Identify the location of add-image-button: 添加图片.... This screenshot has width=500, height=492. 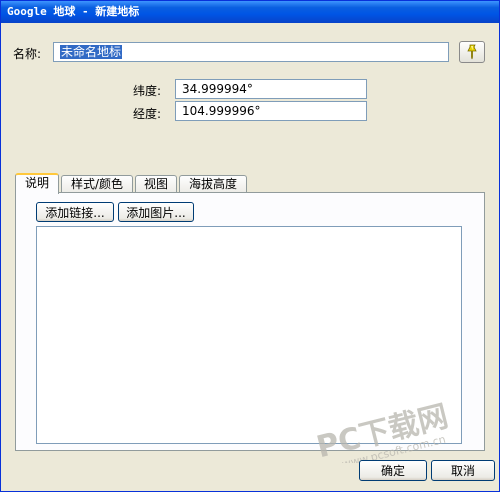
(156, 212).